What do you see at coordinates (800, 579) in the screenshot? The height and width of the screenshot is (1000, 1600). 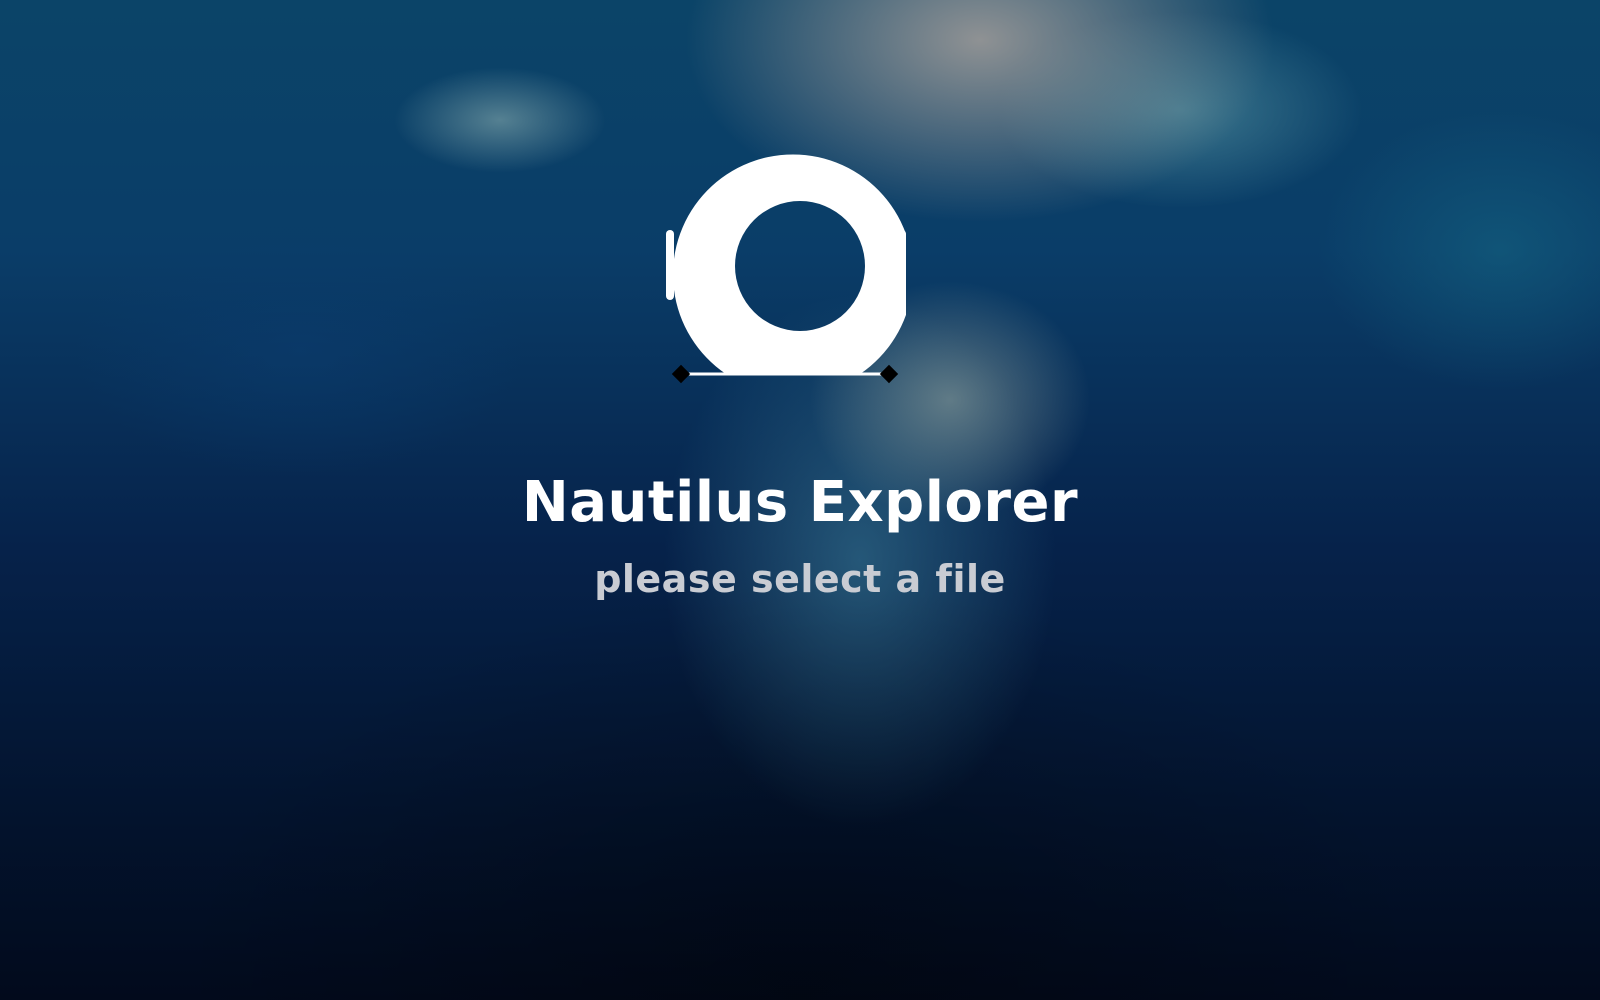 I see `select-file-prompt: please select a file` at bounding box center [800, 579].